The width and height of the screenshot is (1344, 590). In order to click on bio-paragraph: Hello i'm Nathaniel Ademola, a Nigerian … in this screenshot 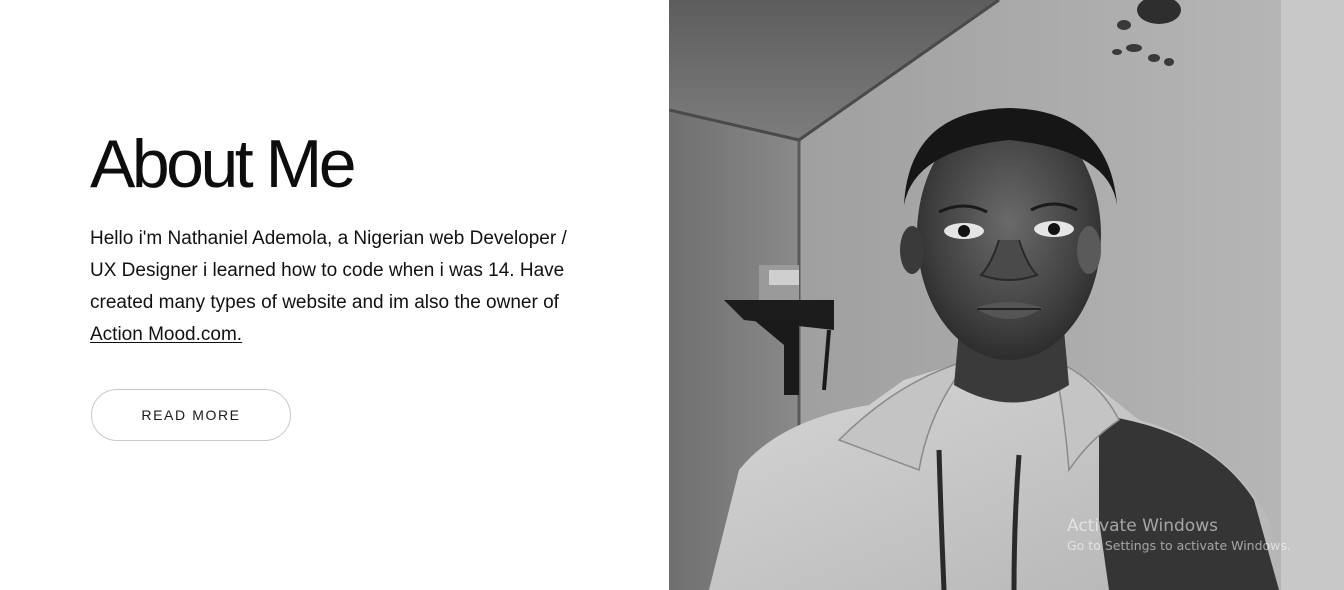, I will do `click(335, 287)`.